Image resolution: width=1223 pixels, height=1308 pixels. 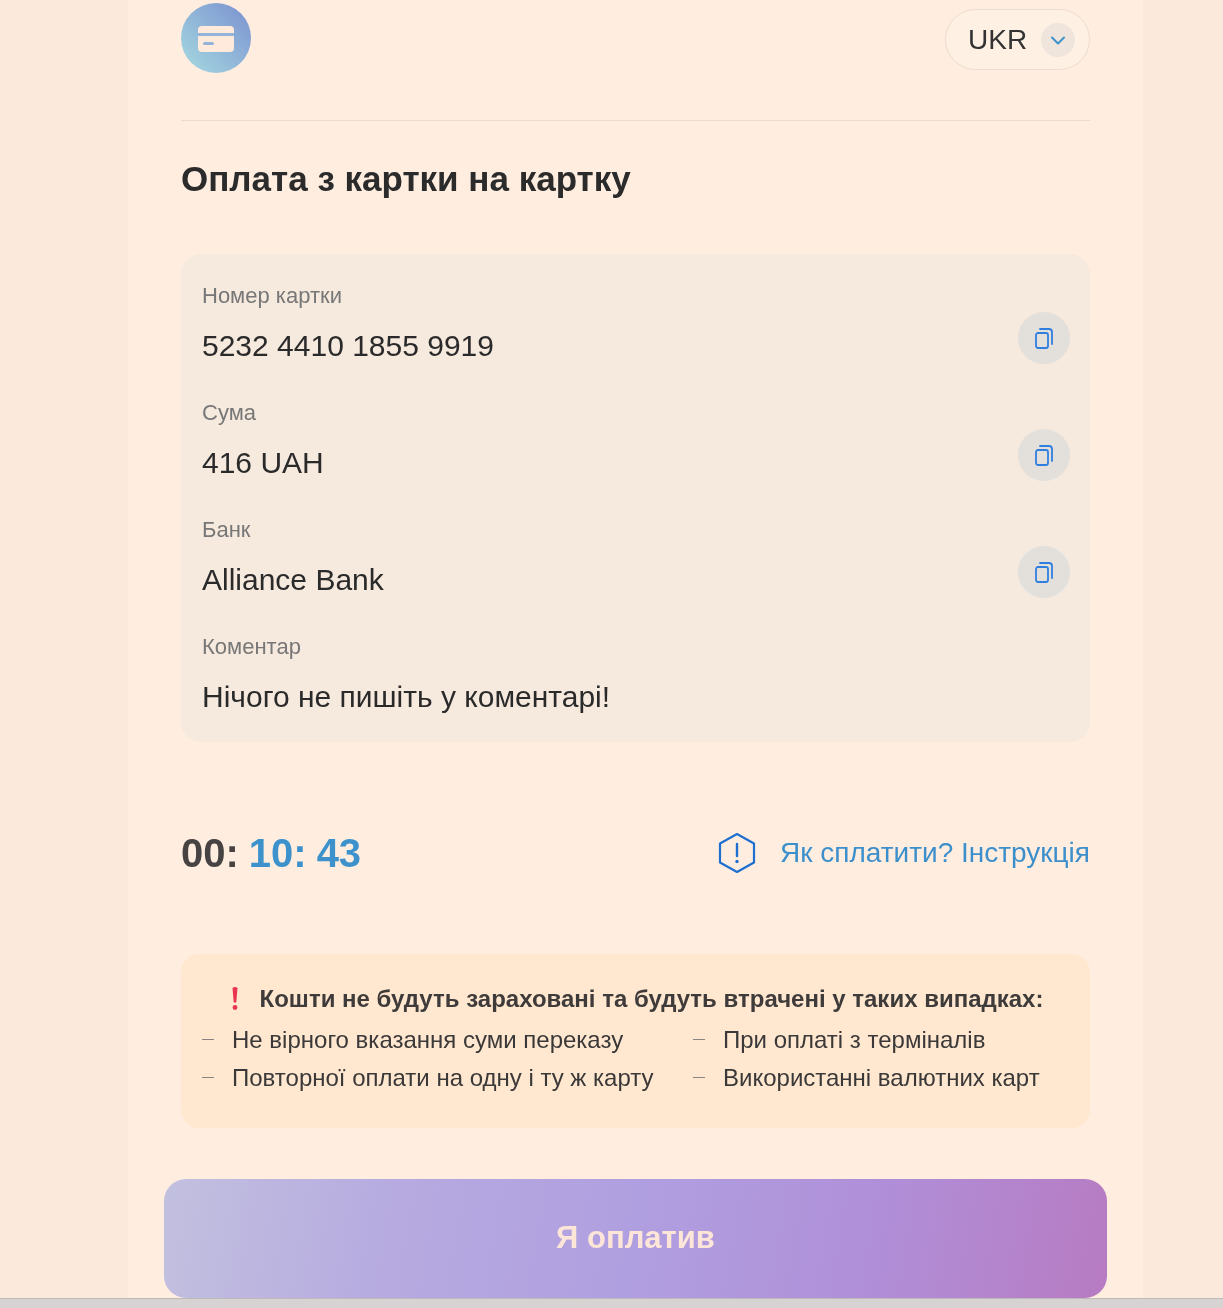 What do you see at coordinates (428, 1039) in the screenshot?
I see `warning-item: Не вірного вказання суми переказу` at bounding box center [428, 1039].